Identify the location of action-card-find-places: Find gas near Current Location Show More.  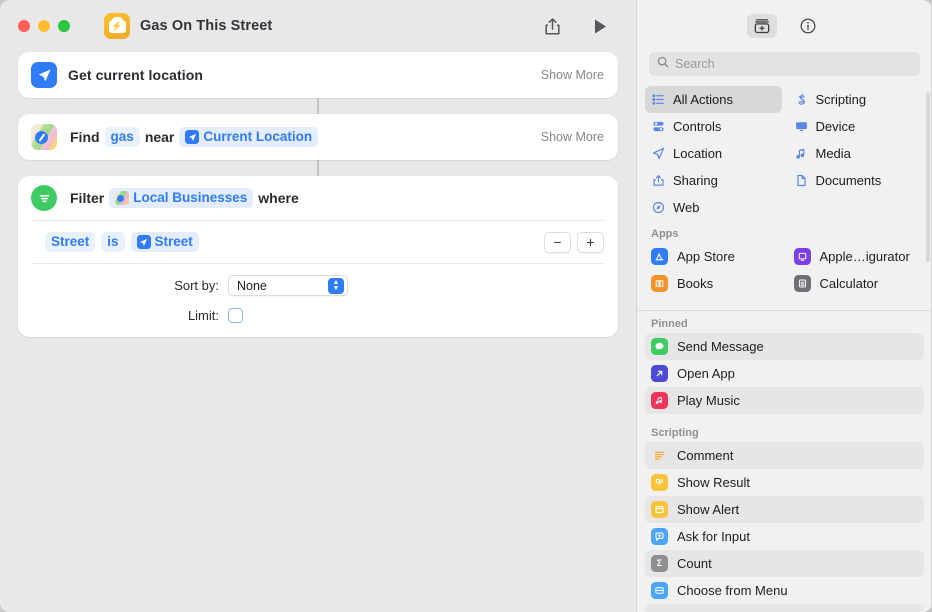
(318, 137).